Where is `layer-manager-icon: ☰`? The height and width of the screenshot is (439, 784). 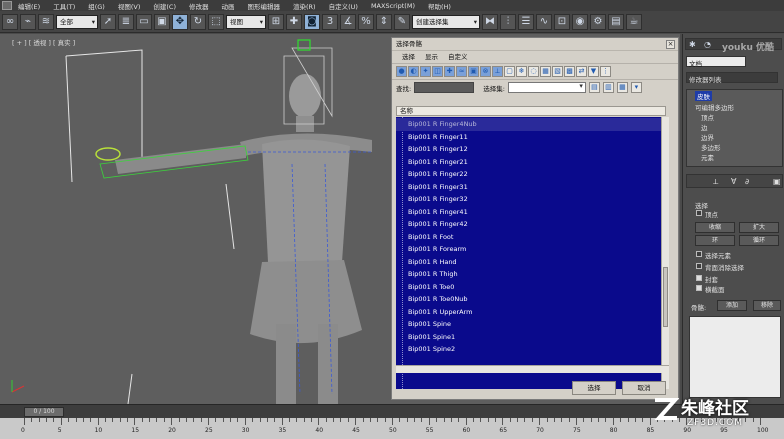 layer-manager-icon: ☰ is located at coordinates (526, 21).